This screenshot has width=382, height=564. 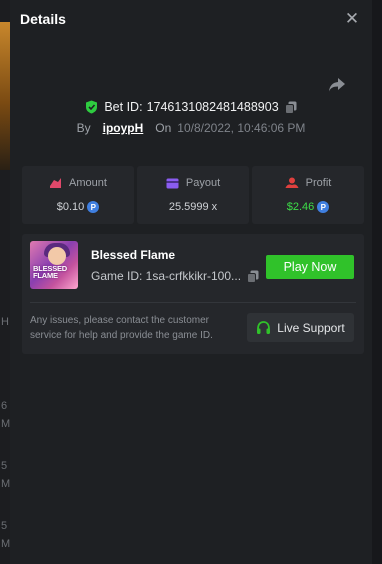 I want to click on stat-amount-label: Amount, so click(x=88, y=183).